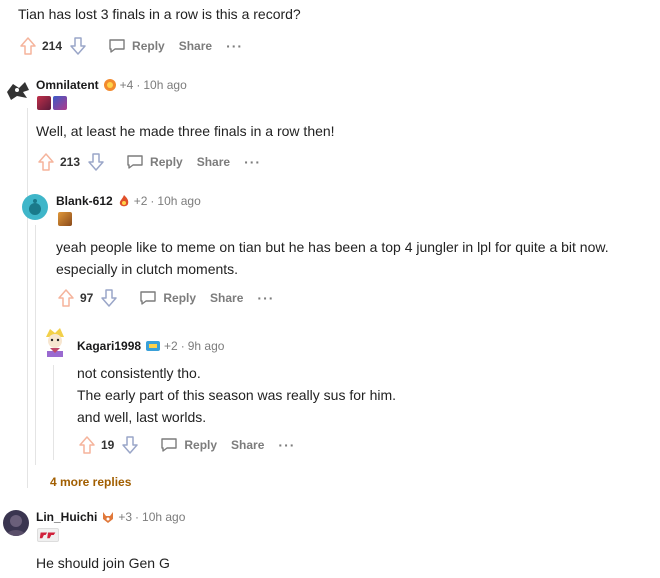  I want to click on timestamp: 9h ago, so click(206, 346).